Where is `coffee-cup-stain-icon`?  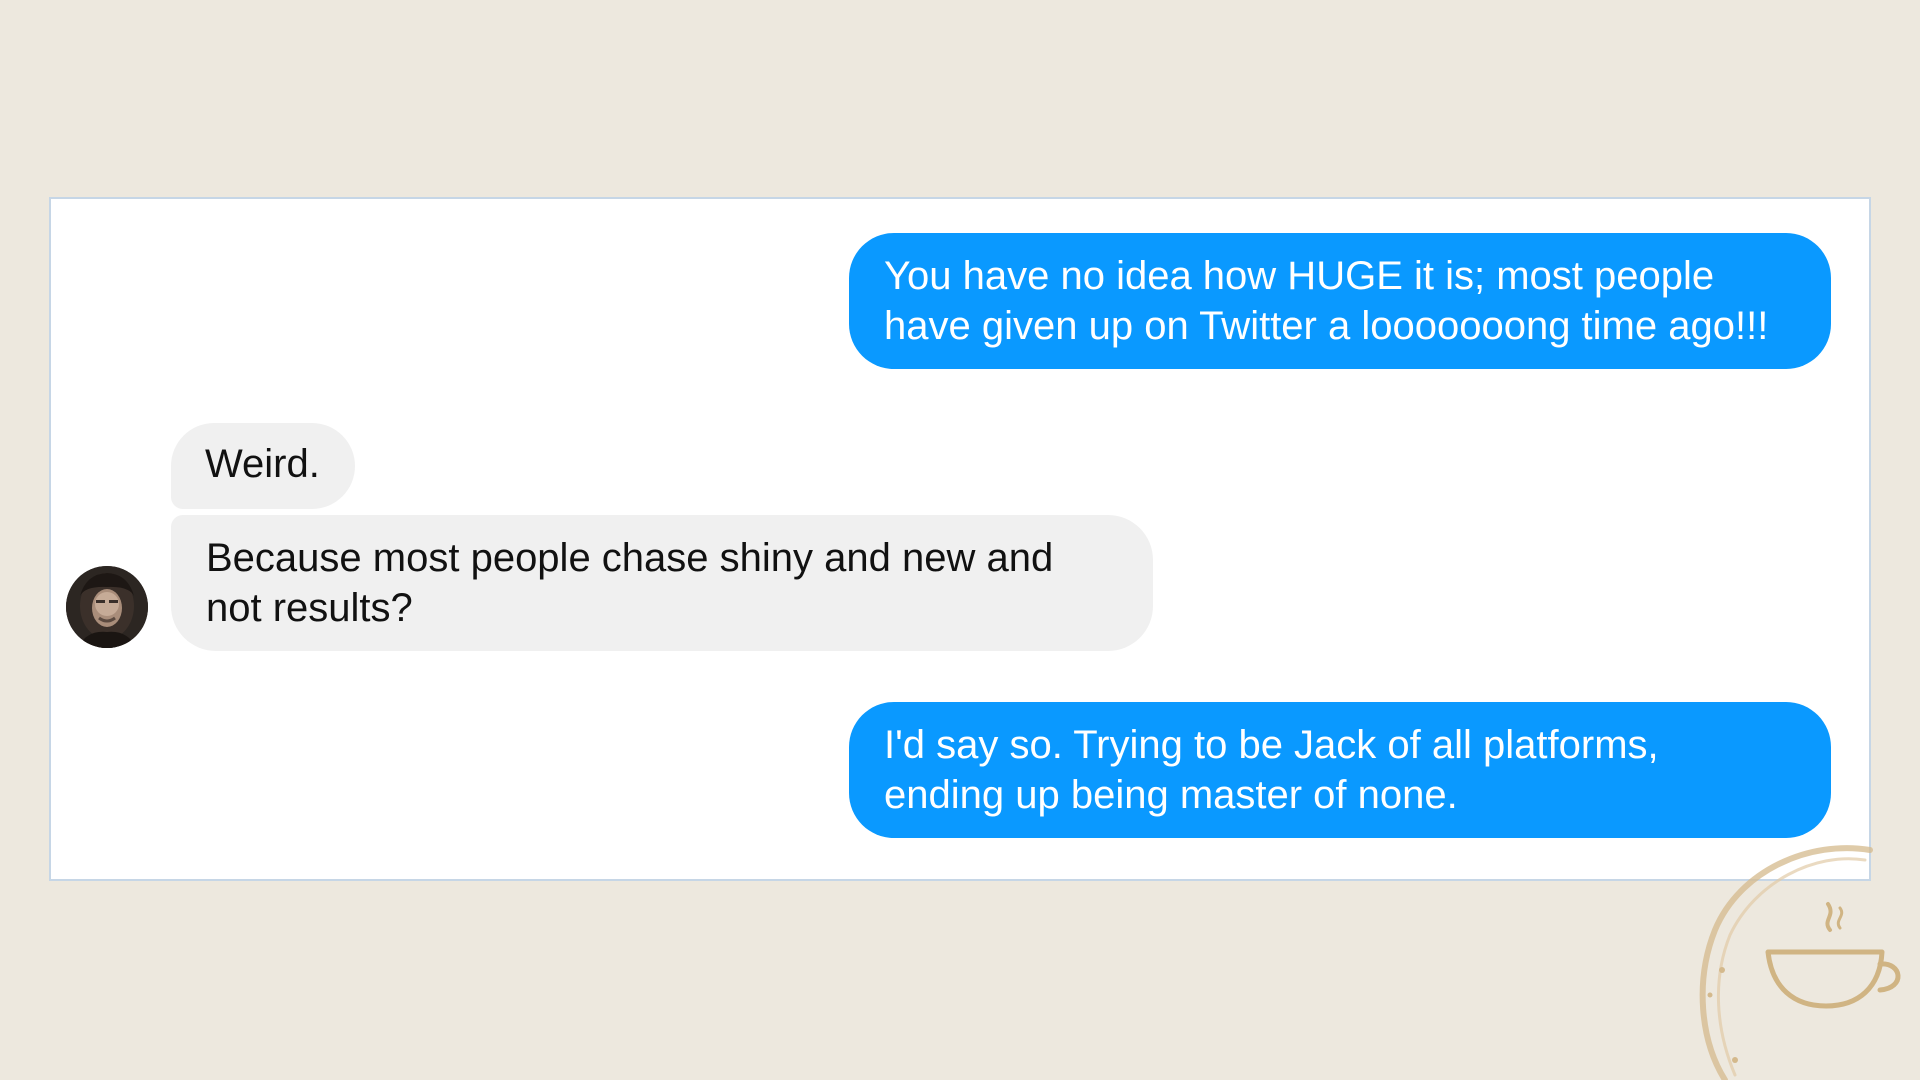 coffee-cup-stain-icon is located at coordinates (1780, 955).